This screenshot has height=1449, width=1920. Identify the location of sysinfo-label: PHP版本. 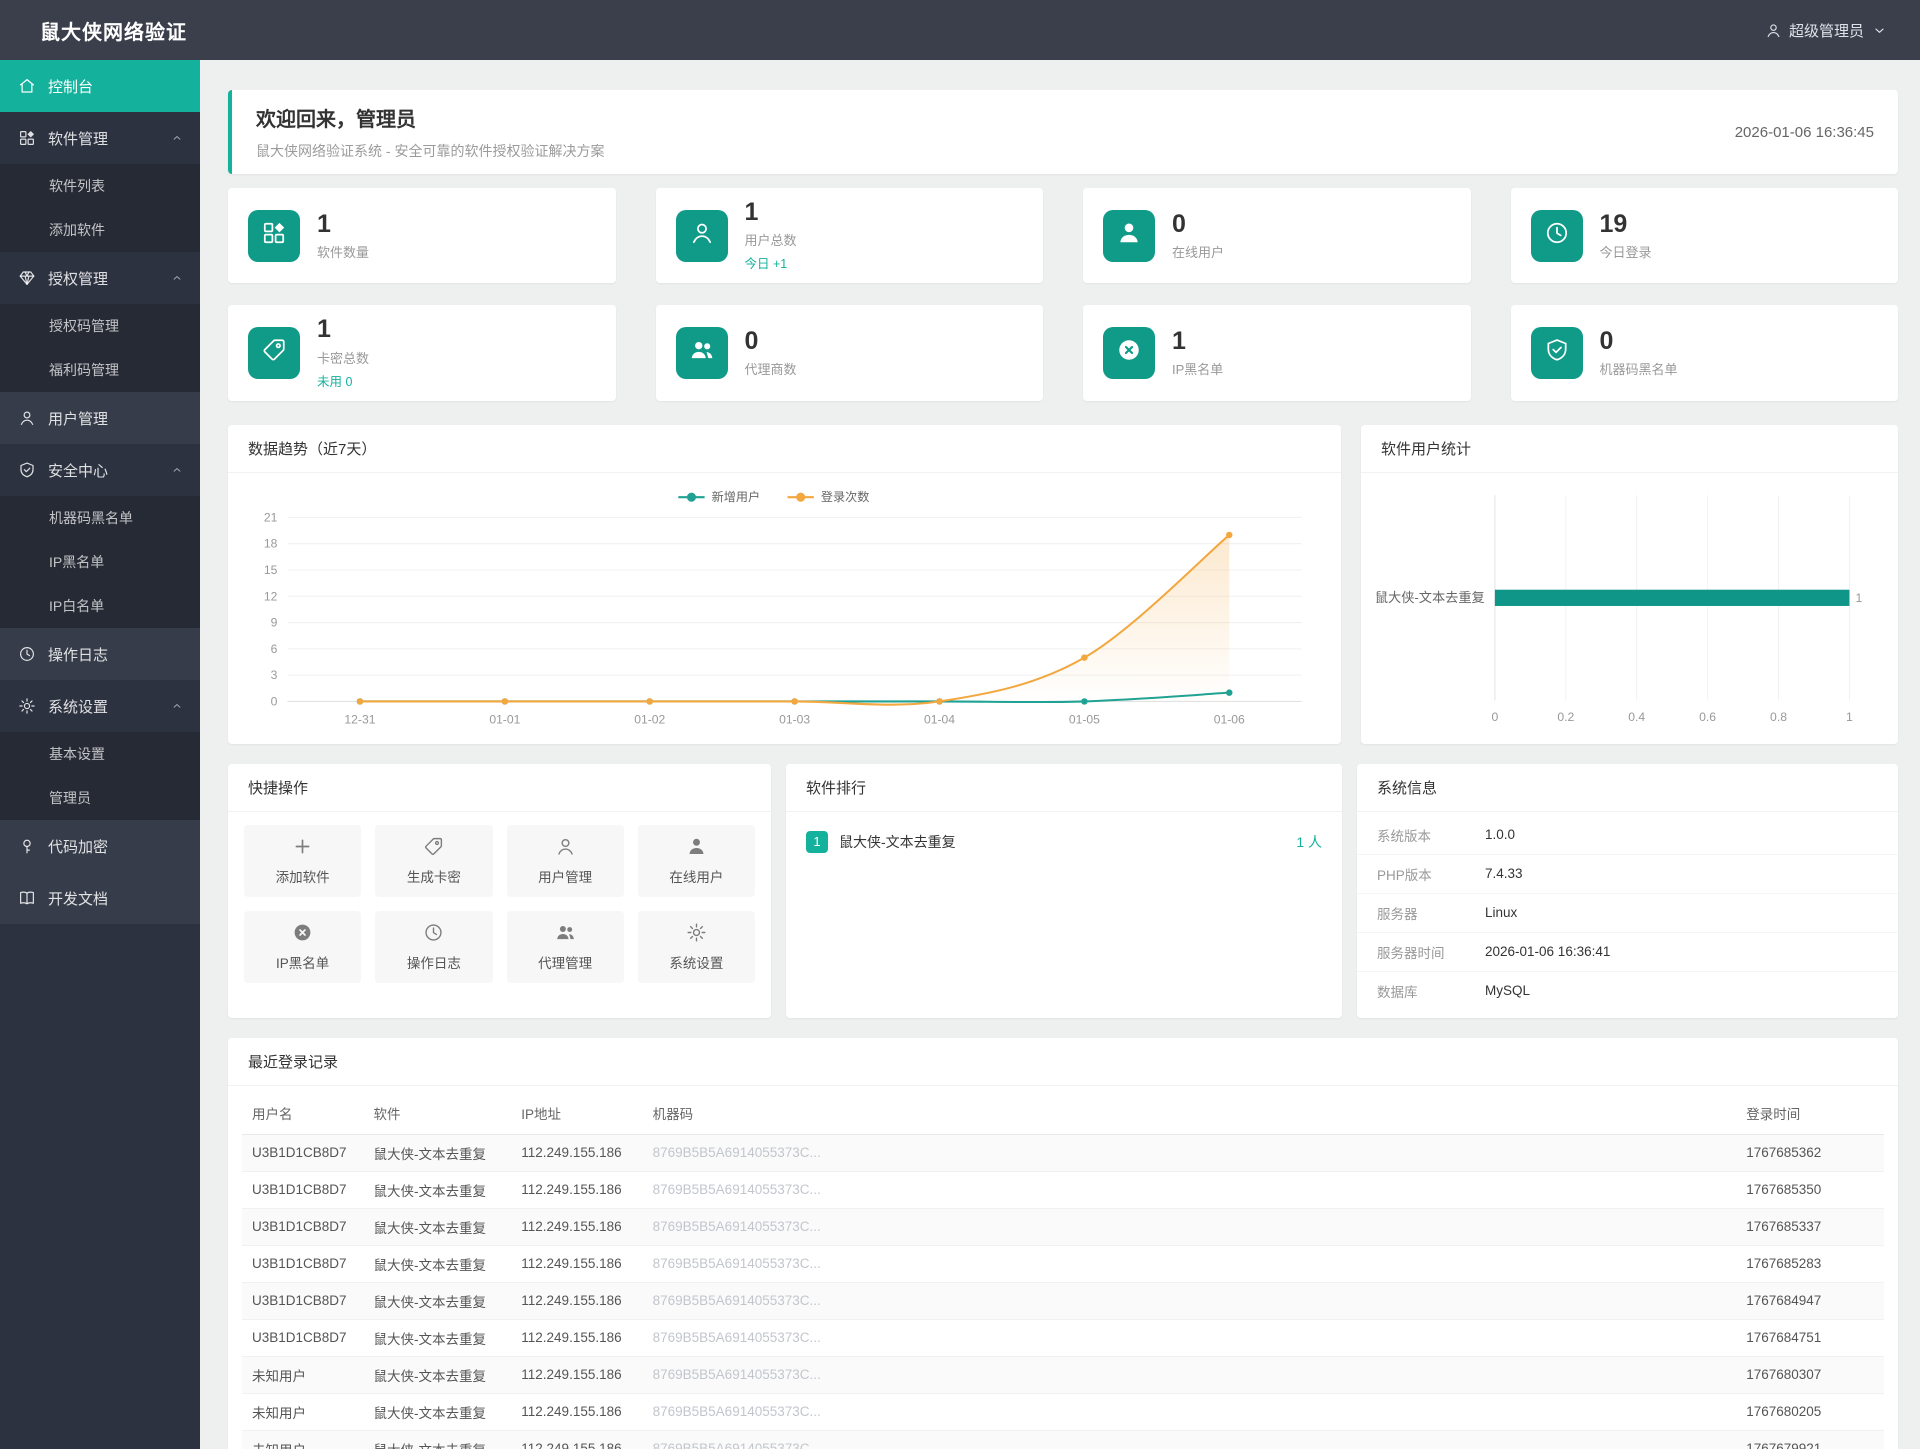
(1404, 875).